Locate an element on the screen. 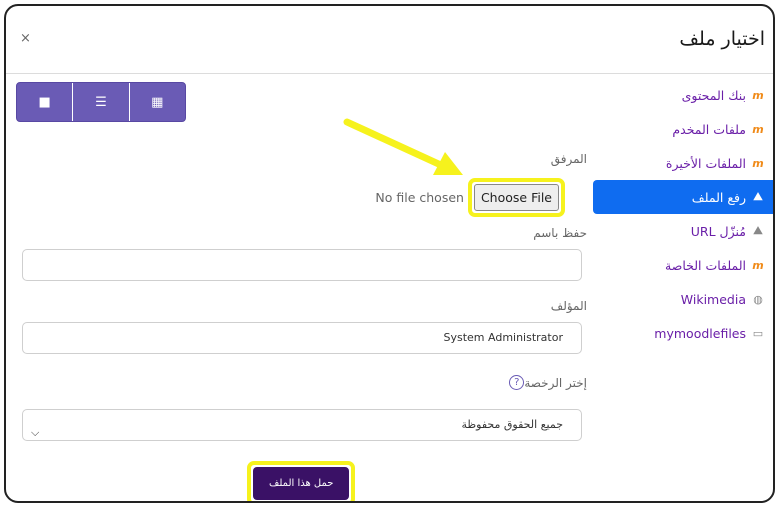  no-file-text: No file chosen is located at coordinates (419, 197).